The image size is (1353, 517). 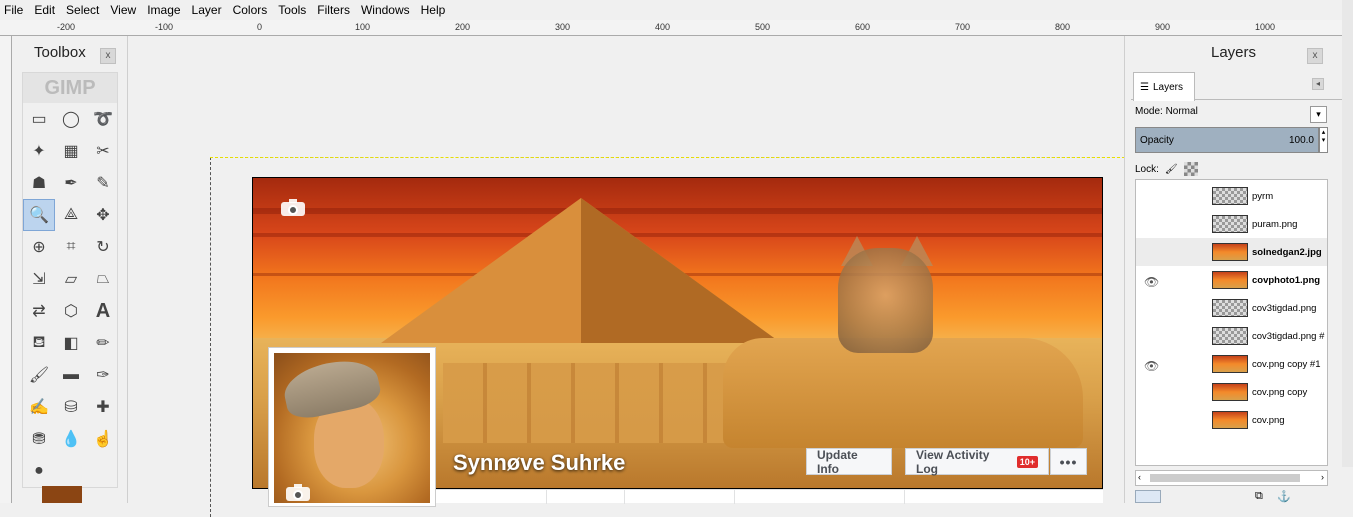 What do you see at coordinates (71, 279) in the screenshot?
I see `shear-icon: ▱` at bounding box center [71, 279].